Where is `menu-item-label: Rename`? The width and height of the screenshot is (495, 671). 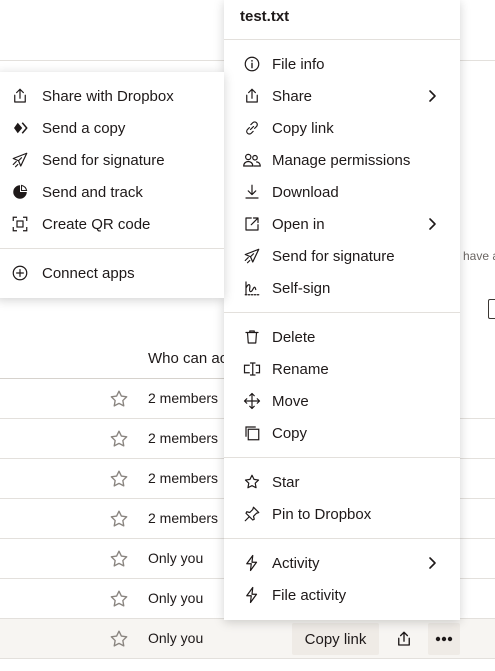 menu-item-label: Rename is located at coordinates (300, 369).